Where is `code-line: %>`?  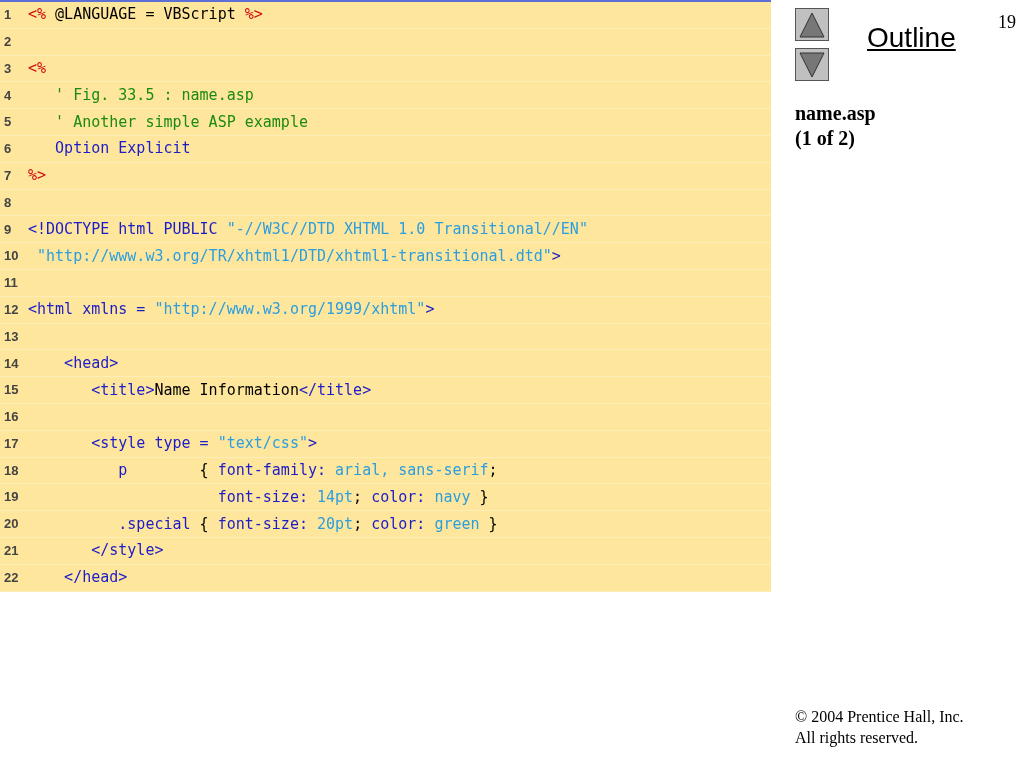
code-line: %> is located at coordinates (37, 176).